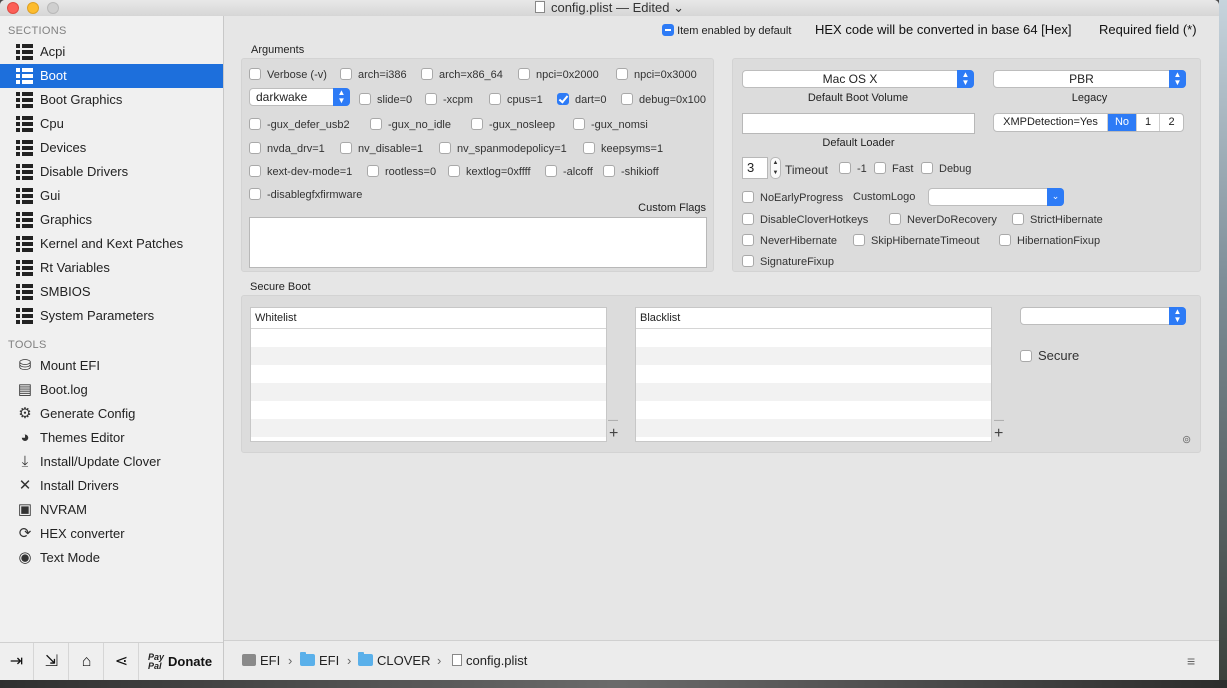 Image resolution: width=1227 pixels, height=688 pixels. What do you see at coordinates (858, 123) in the screenshot?
I see `default-loader-field` at bounding box center [858, 123].